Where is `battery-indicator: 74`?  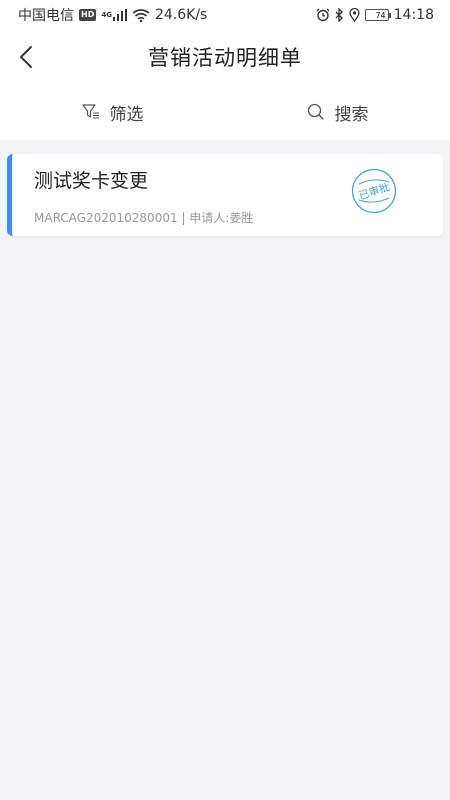
battery-indicator: 74 is located at coordinates (377, 15).